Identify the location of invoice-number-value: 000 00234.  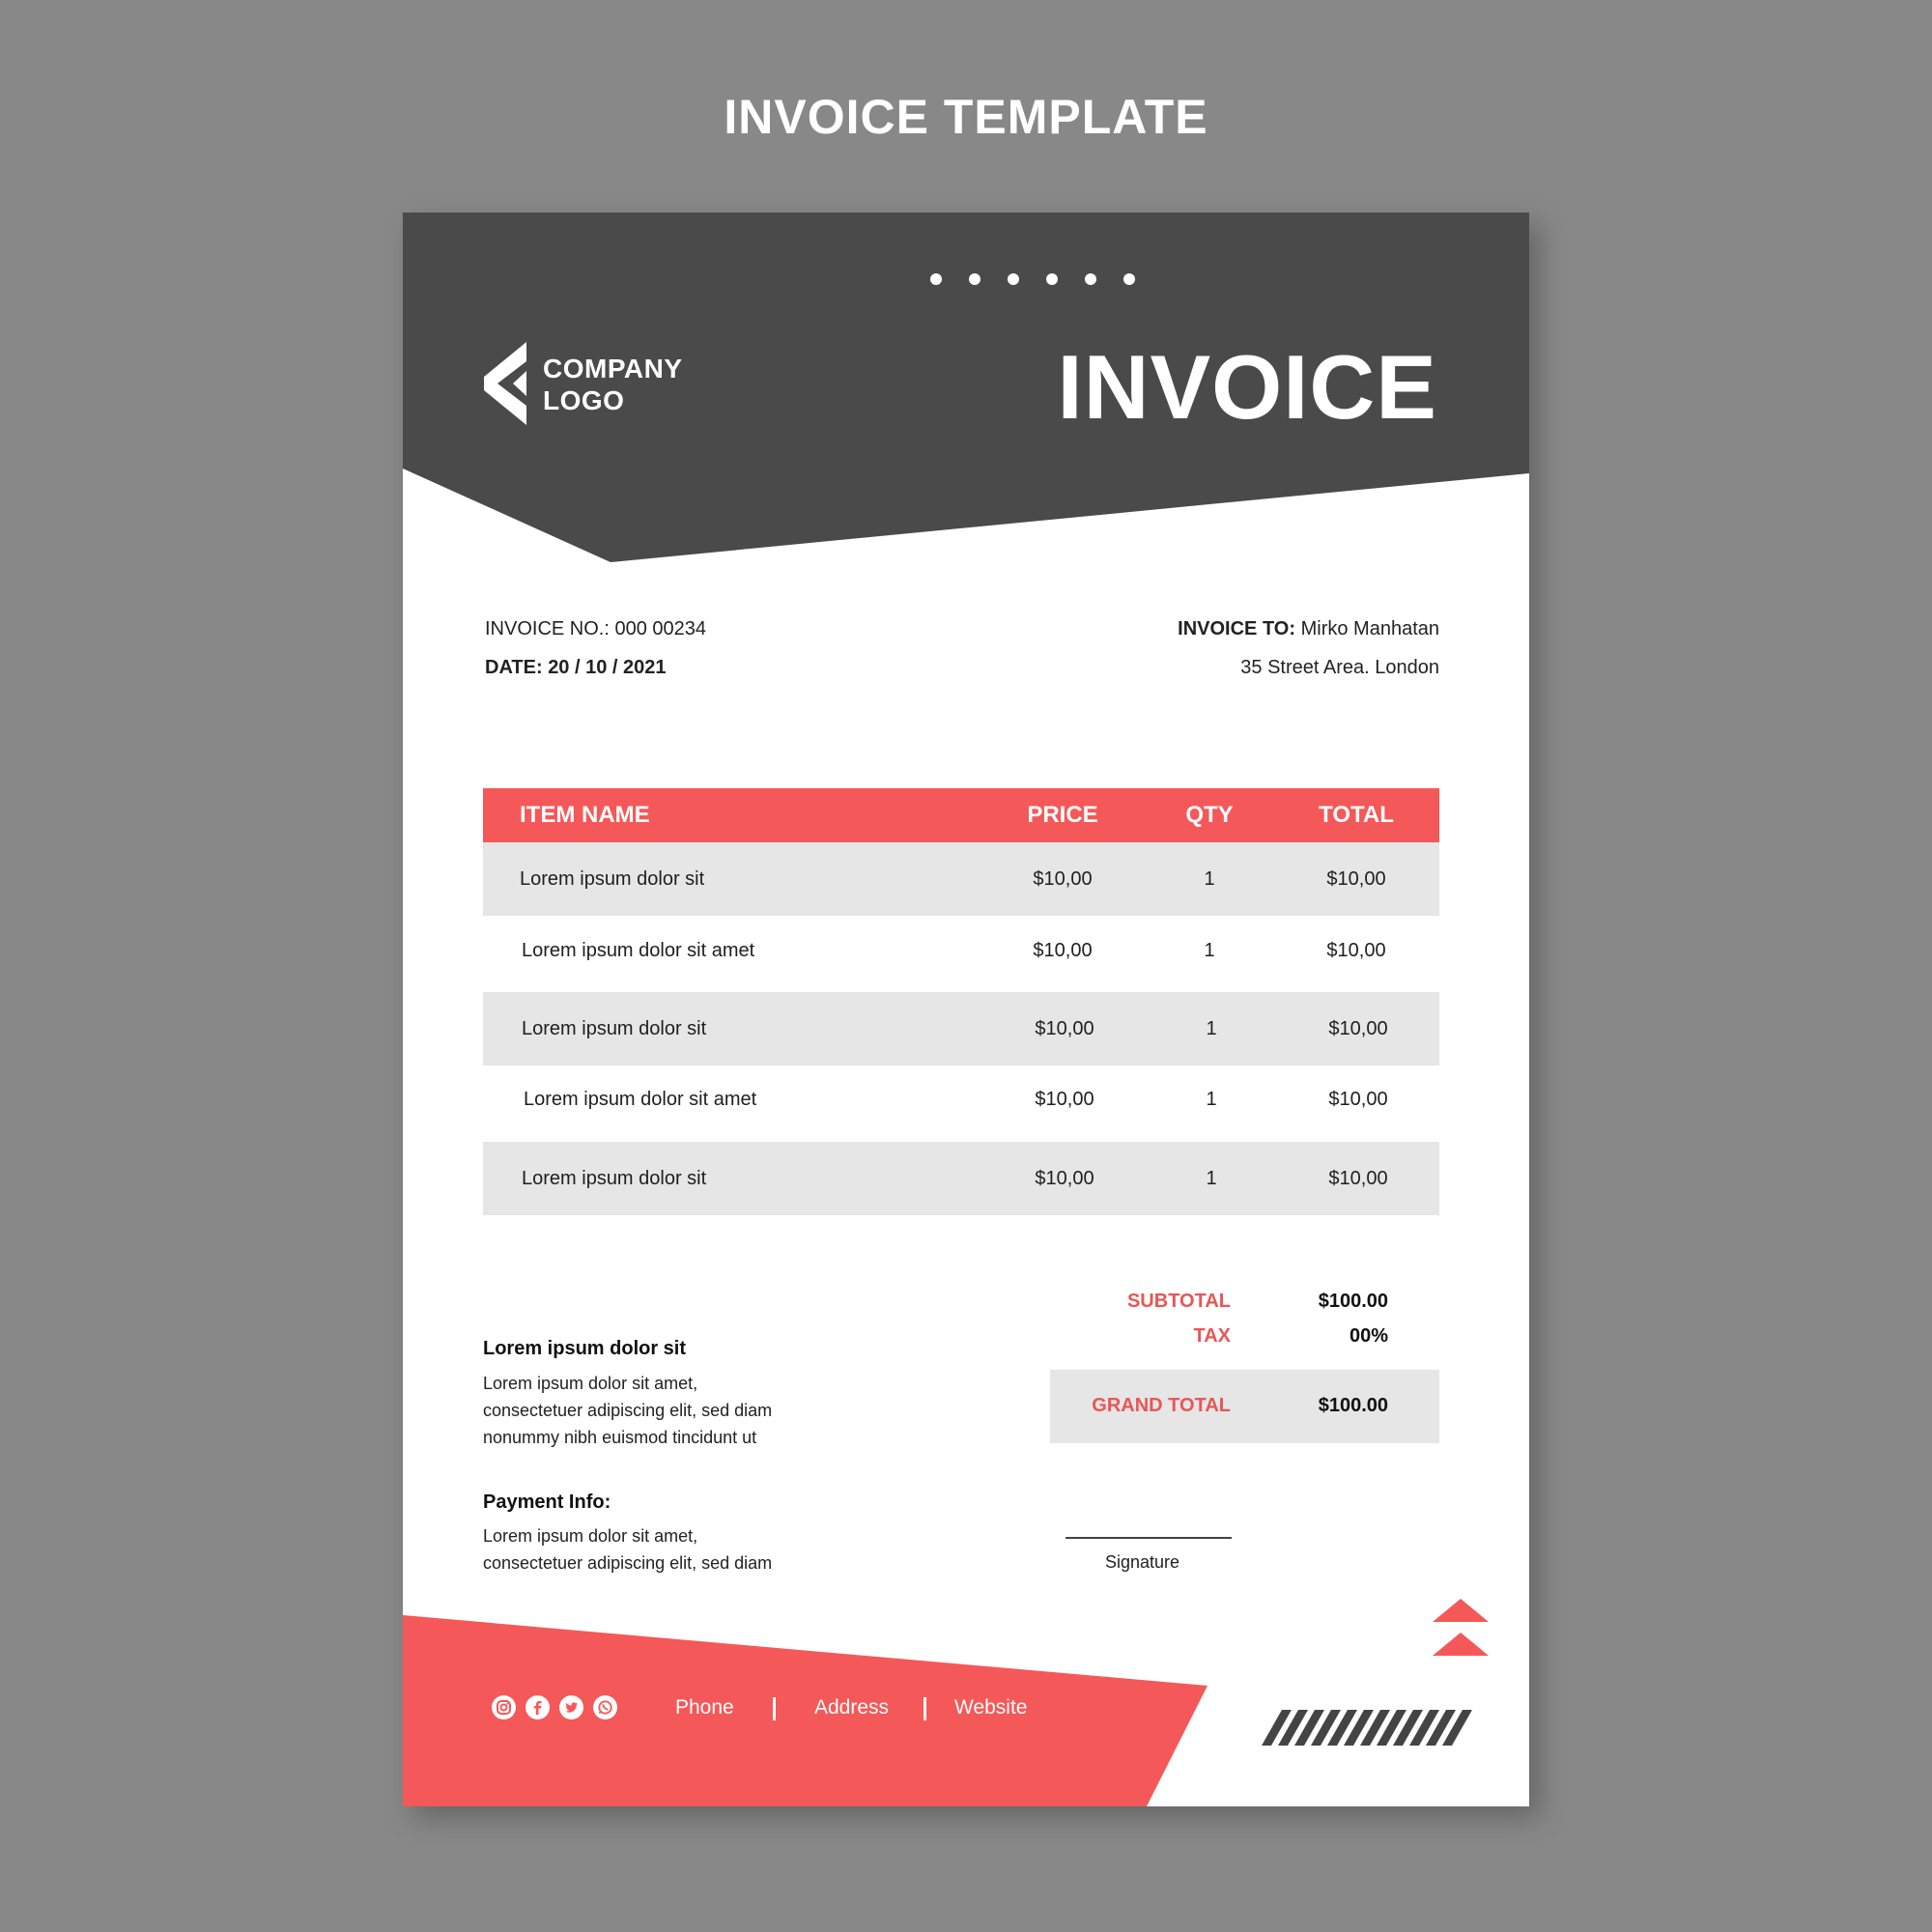
(660, 628).